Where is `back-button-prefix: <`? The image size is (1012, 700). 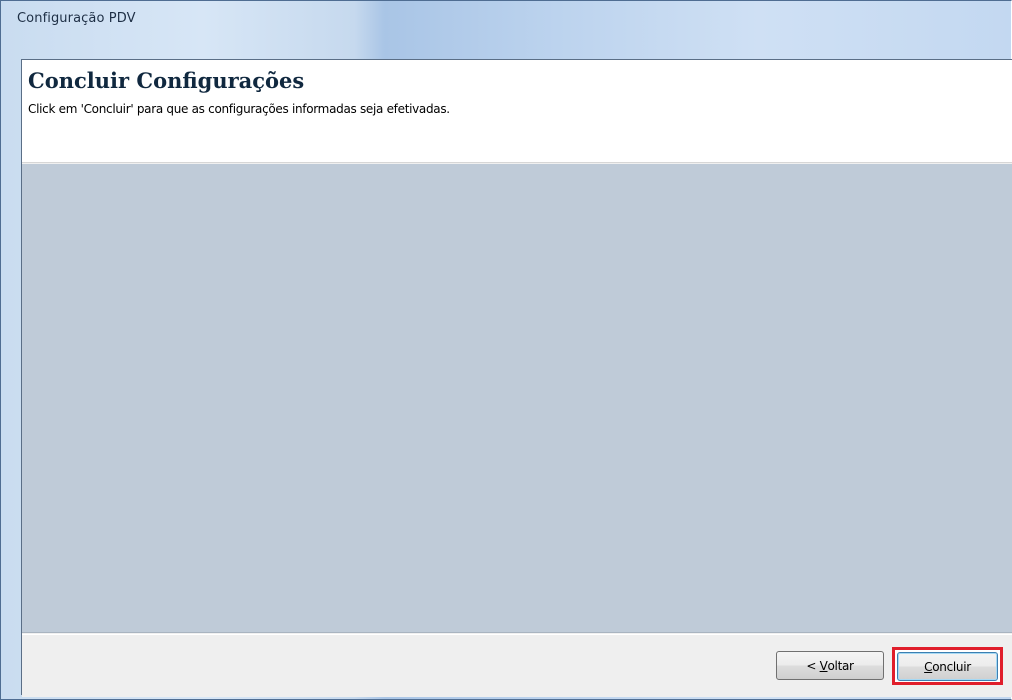
back-button-prefix: < is located at coordinates (813, 665).